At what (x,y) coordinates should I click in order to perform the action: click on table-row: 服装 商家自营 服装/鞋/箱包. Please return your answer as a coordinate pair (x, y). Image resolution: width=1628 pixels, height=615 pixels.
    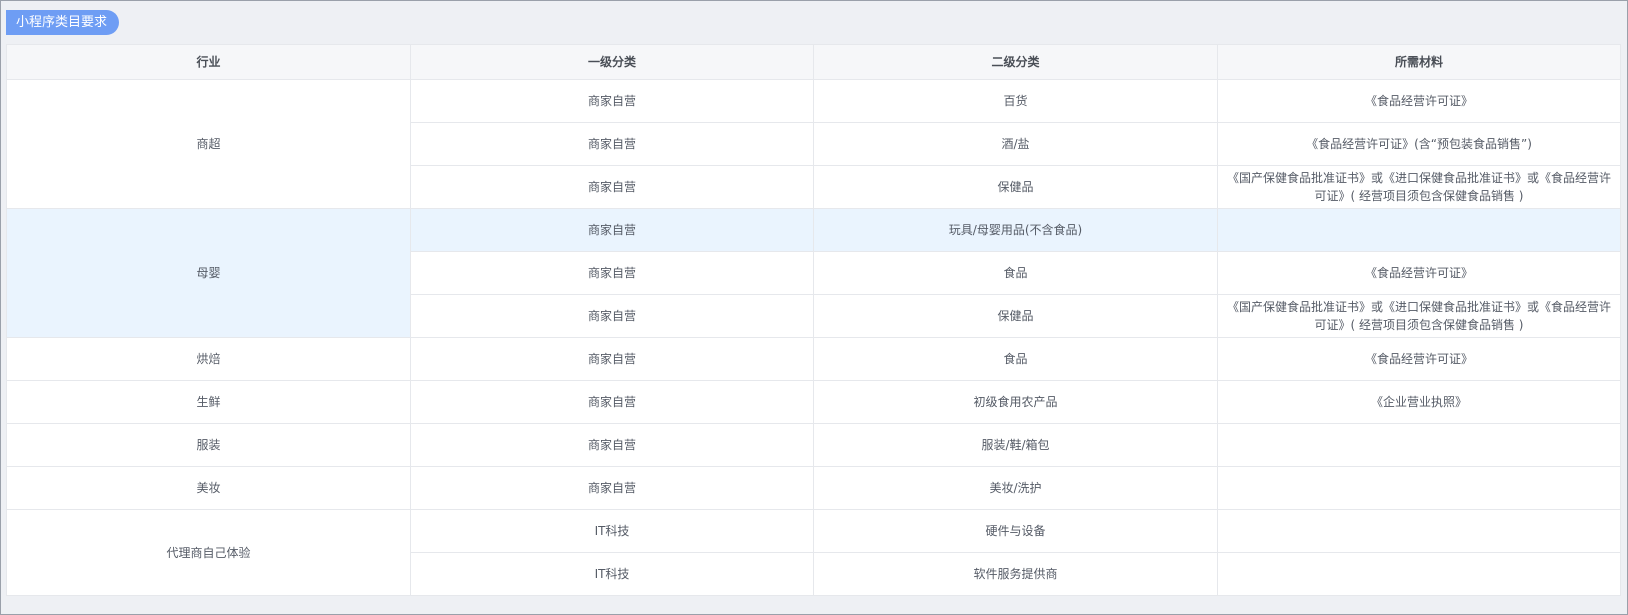
    Looking at the image, I should click on (813, 445).